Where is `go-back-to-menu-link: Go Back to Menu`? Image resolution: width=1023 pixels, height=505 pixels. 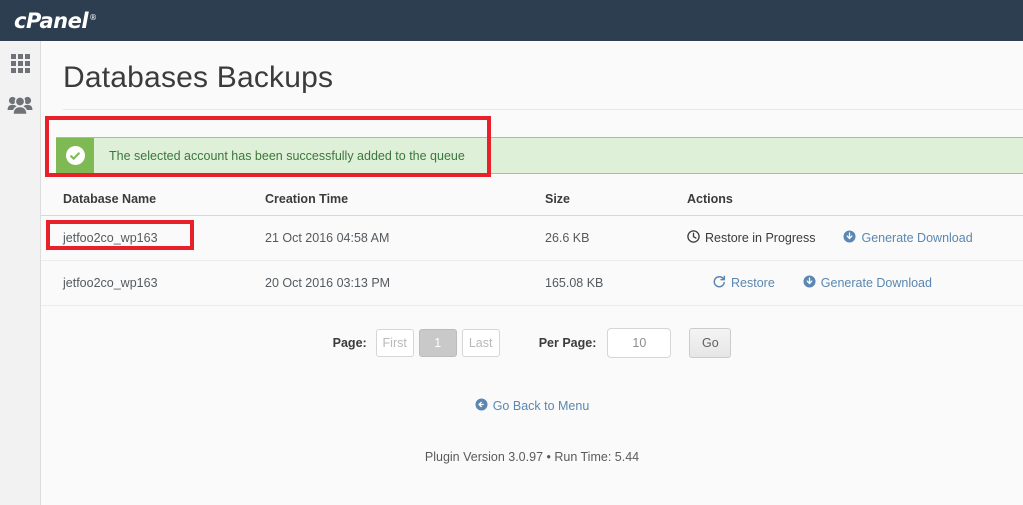
go-back-to-menu-link: Go Back to Menu is located at coordinates (532, 406).